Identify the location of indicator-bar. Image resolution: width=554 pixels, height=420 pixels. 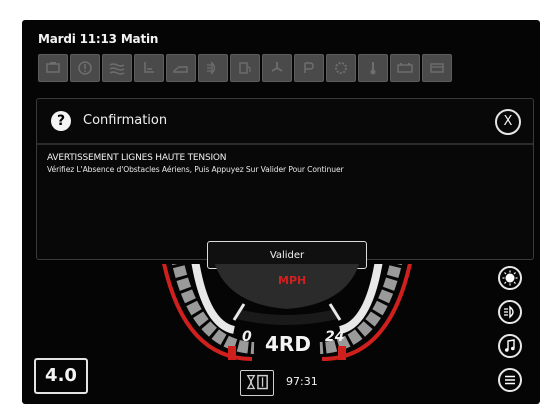
(285, 68).